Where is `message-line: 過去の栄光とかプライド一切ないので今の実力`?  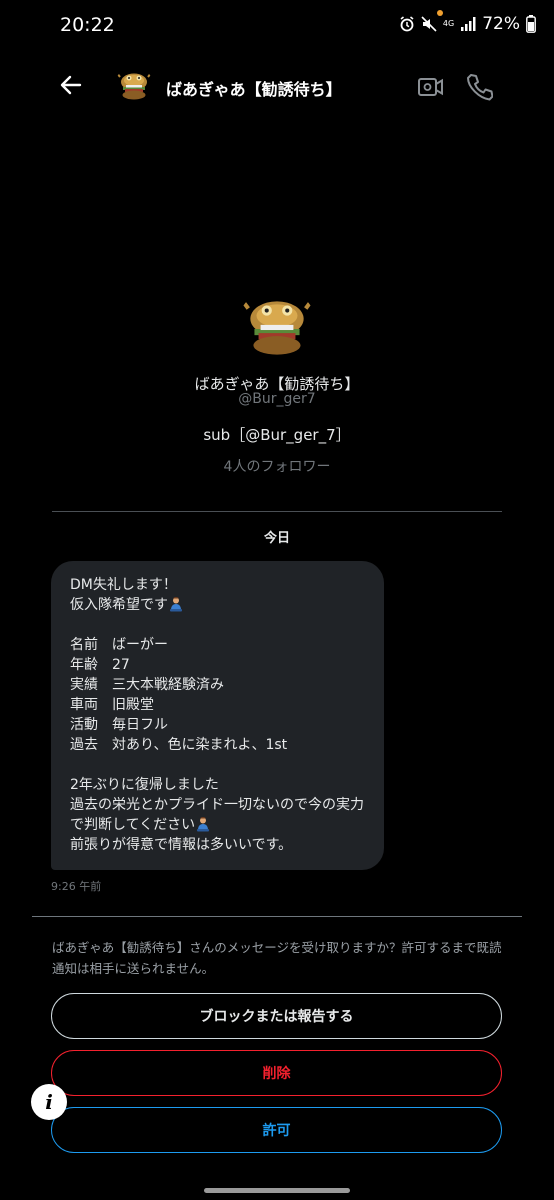
message-line: 過去の栄光とかプライド一切ないので今の実力 is located at coordinates (217, 805).